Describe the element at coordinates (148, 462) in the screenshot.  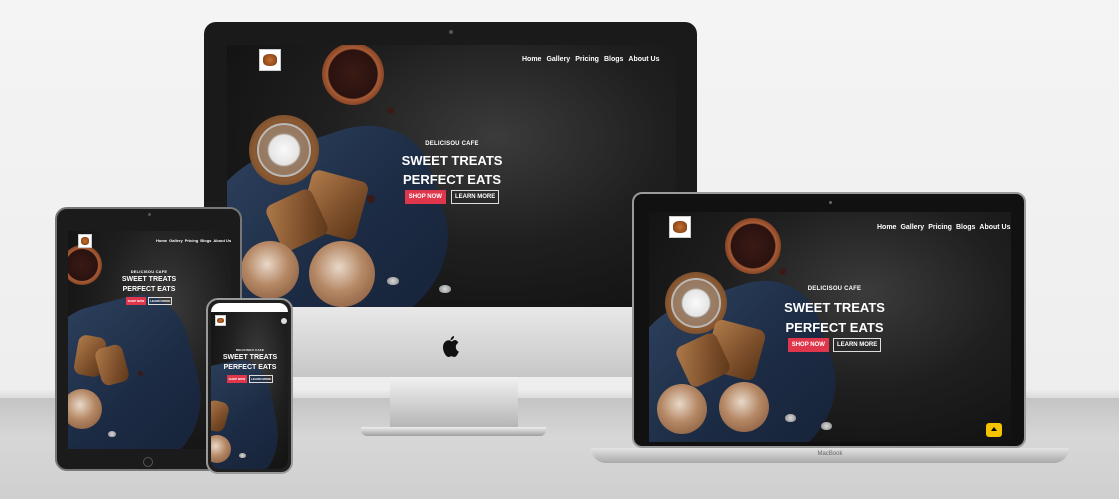
I see `ipad-home-button` at that location.